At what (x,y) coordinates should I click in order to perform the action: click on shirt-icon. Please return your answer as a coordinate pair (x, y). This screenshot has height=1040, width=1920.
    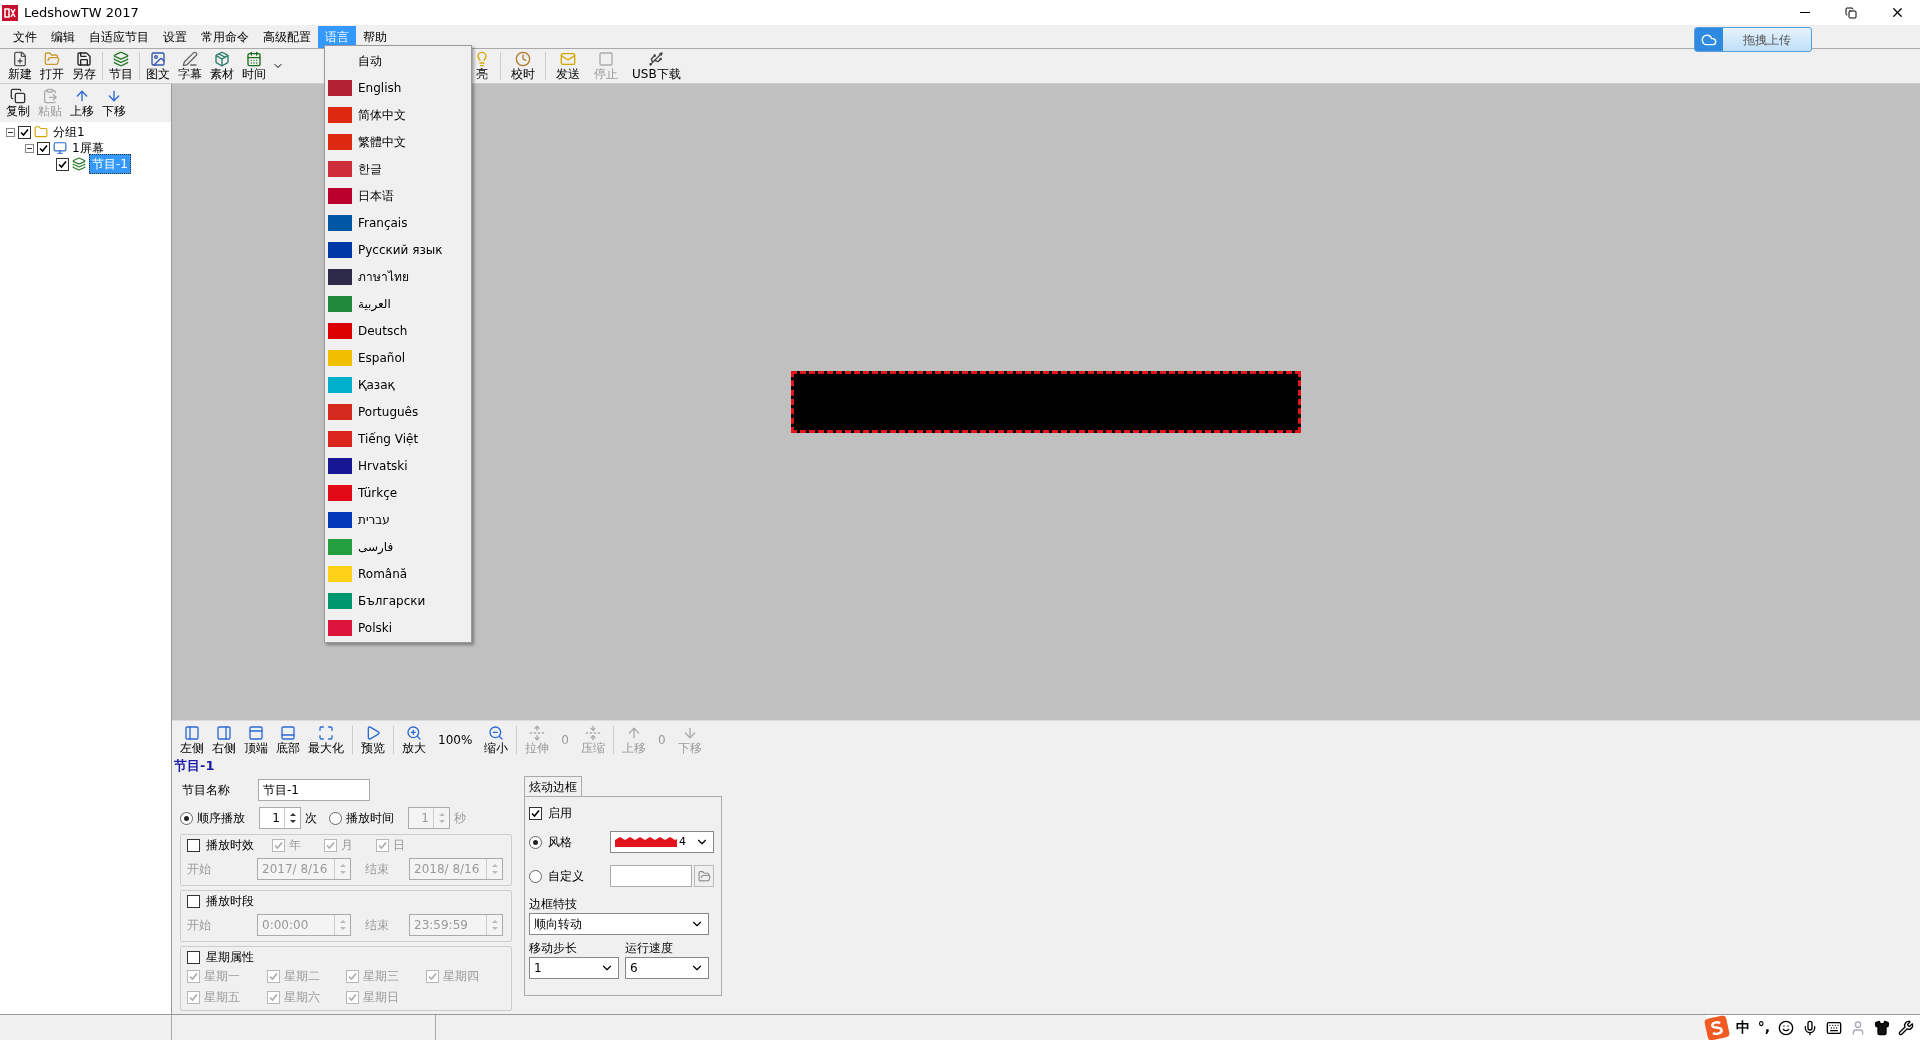
    Looking at the image, I should click on (1882, 1027).